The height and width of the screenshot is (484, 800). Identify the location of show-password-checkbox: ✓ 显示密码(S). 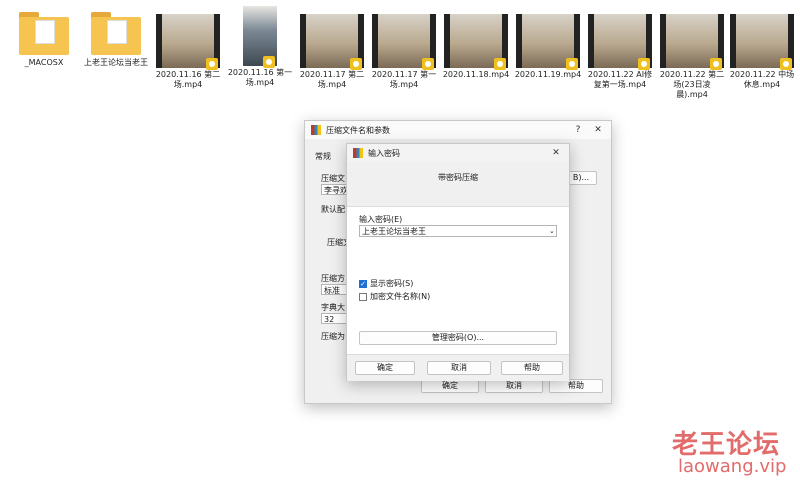
(386, 283).